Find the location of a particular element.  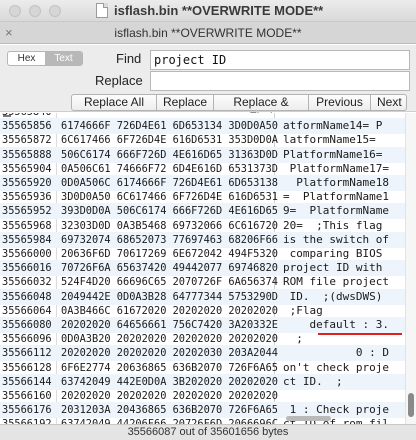

row-address: 35566192 is located at coordinates (28, 420).